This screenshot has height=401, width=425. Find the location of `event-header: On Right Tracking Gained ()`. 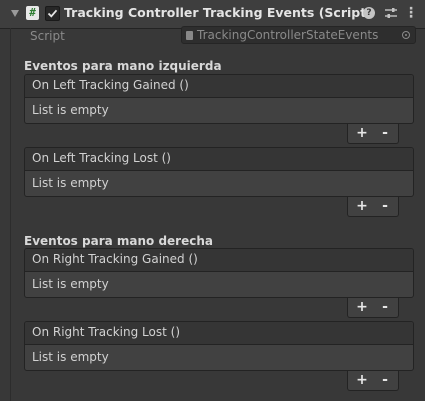

event-header: On Right Tracking Gained () is located at coordinates (219, 260).